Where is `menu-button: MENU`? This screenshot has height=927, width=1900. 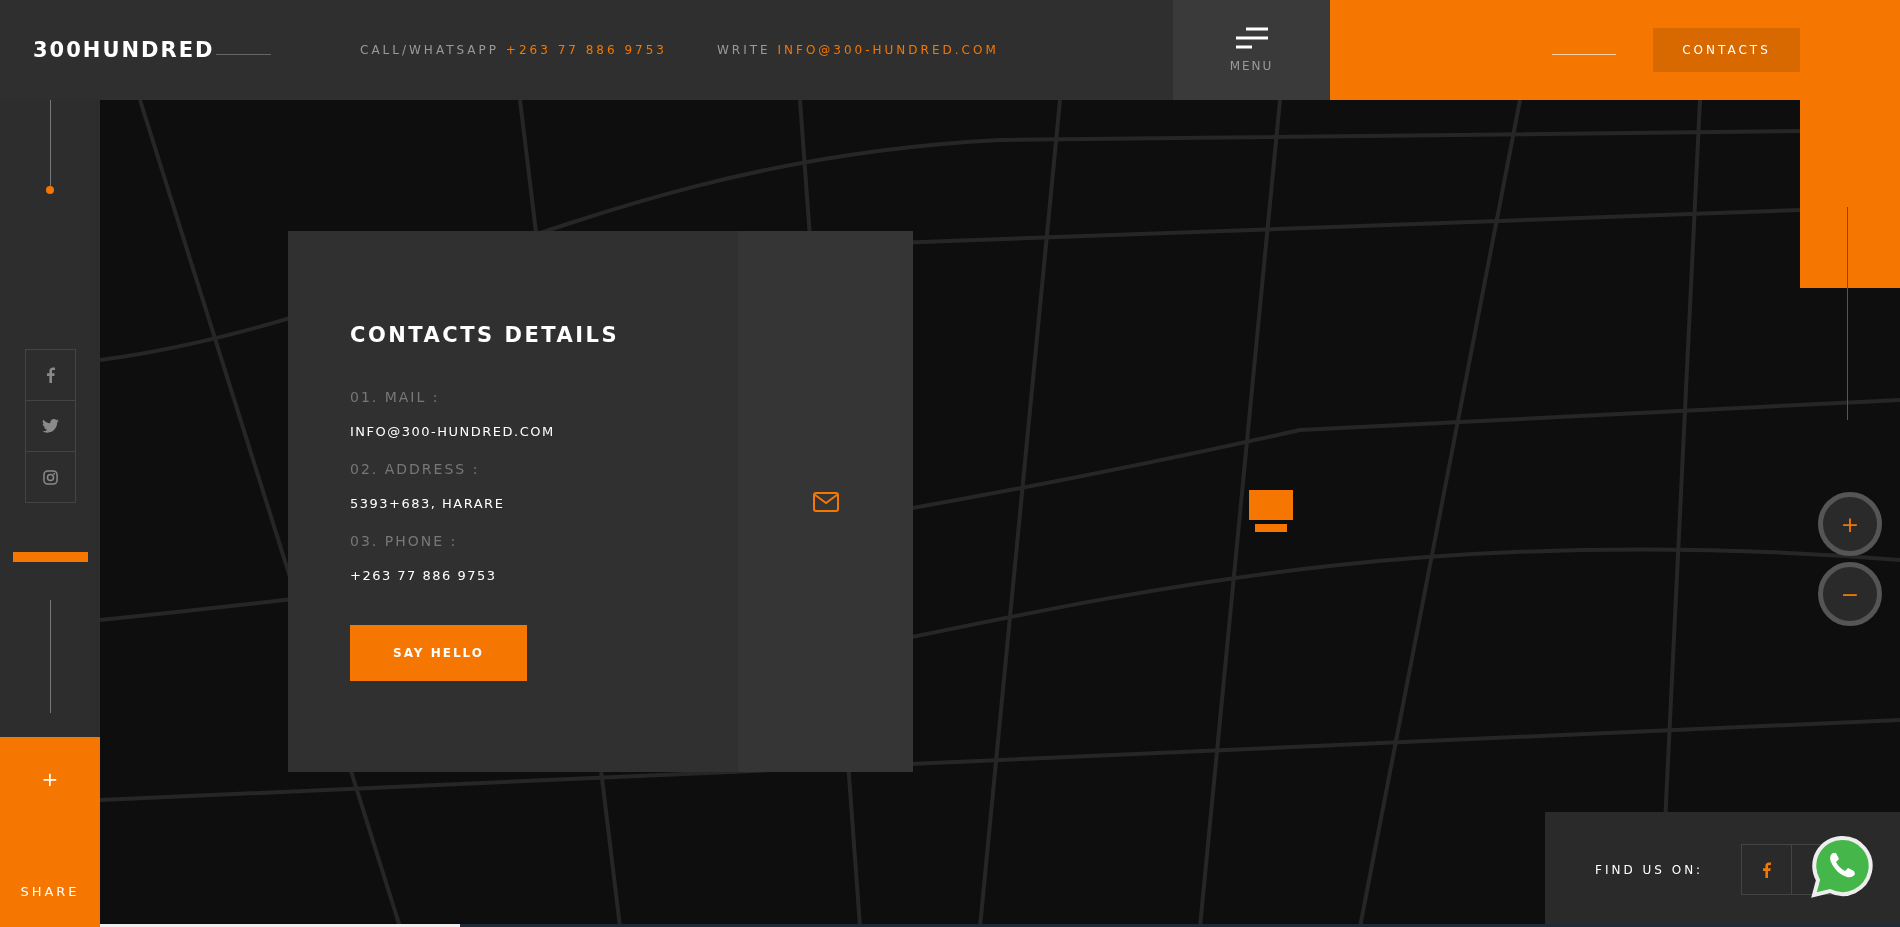 menu-button: MENU is located at coordinates (1251, 50).